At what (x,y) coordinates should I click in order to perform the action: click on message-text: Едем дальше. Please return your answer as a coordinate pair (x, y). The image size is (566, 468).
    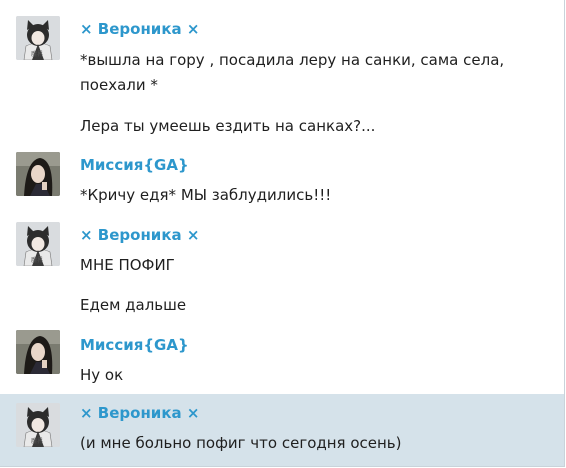
    Looking at the image, I should click on (133, 305).